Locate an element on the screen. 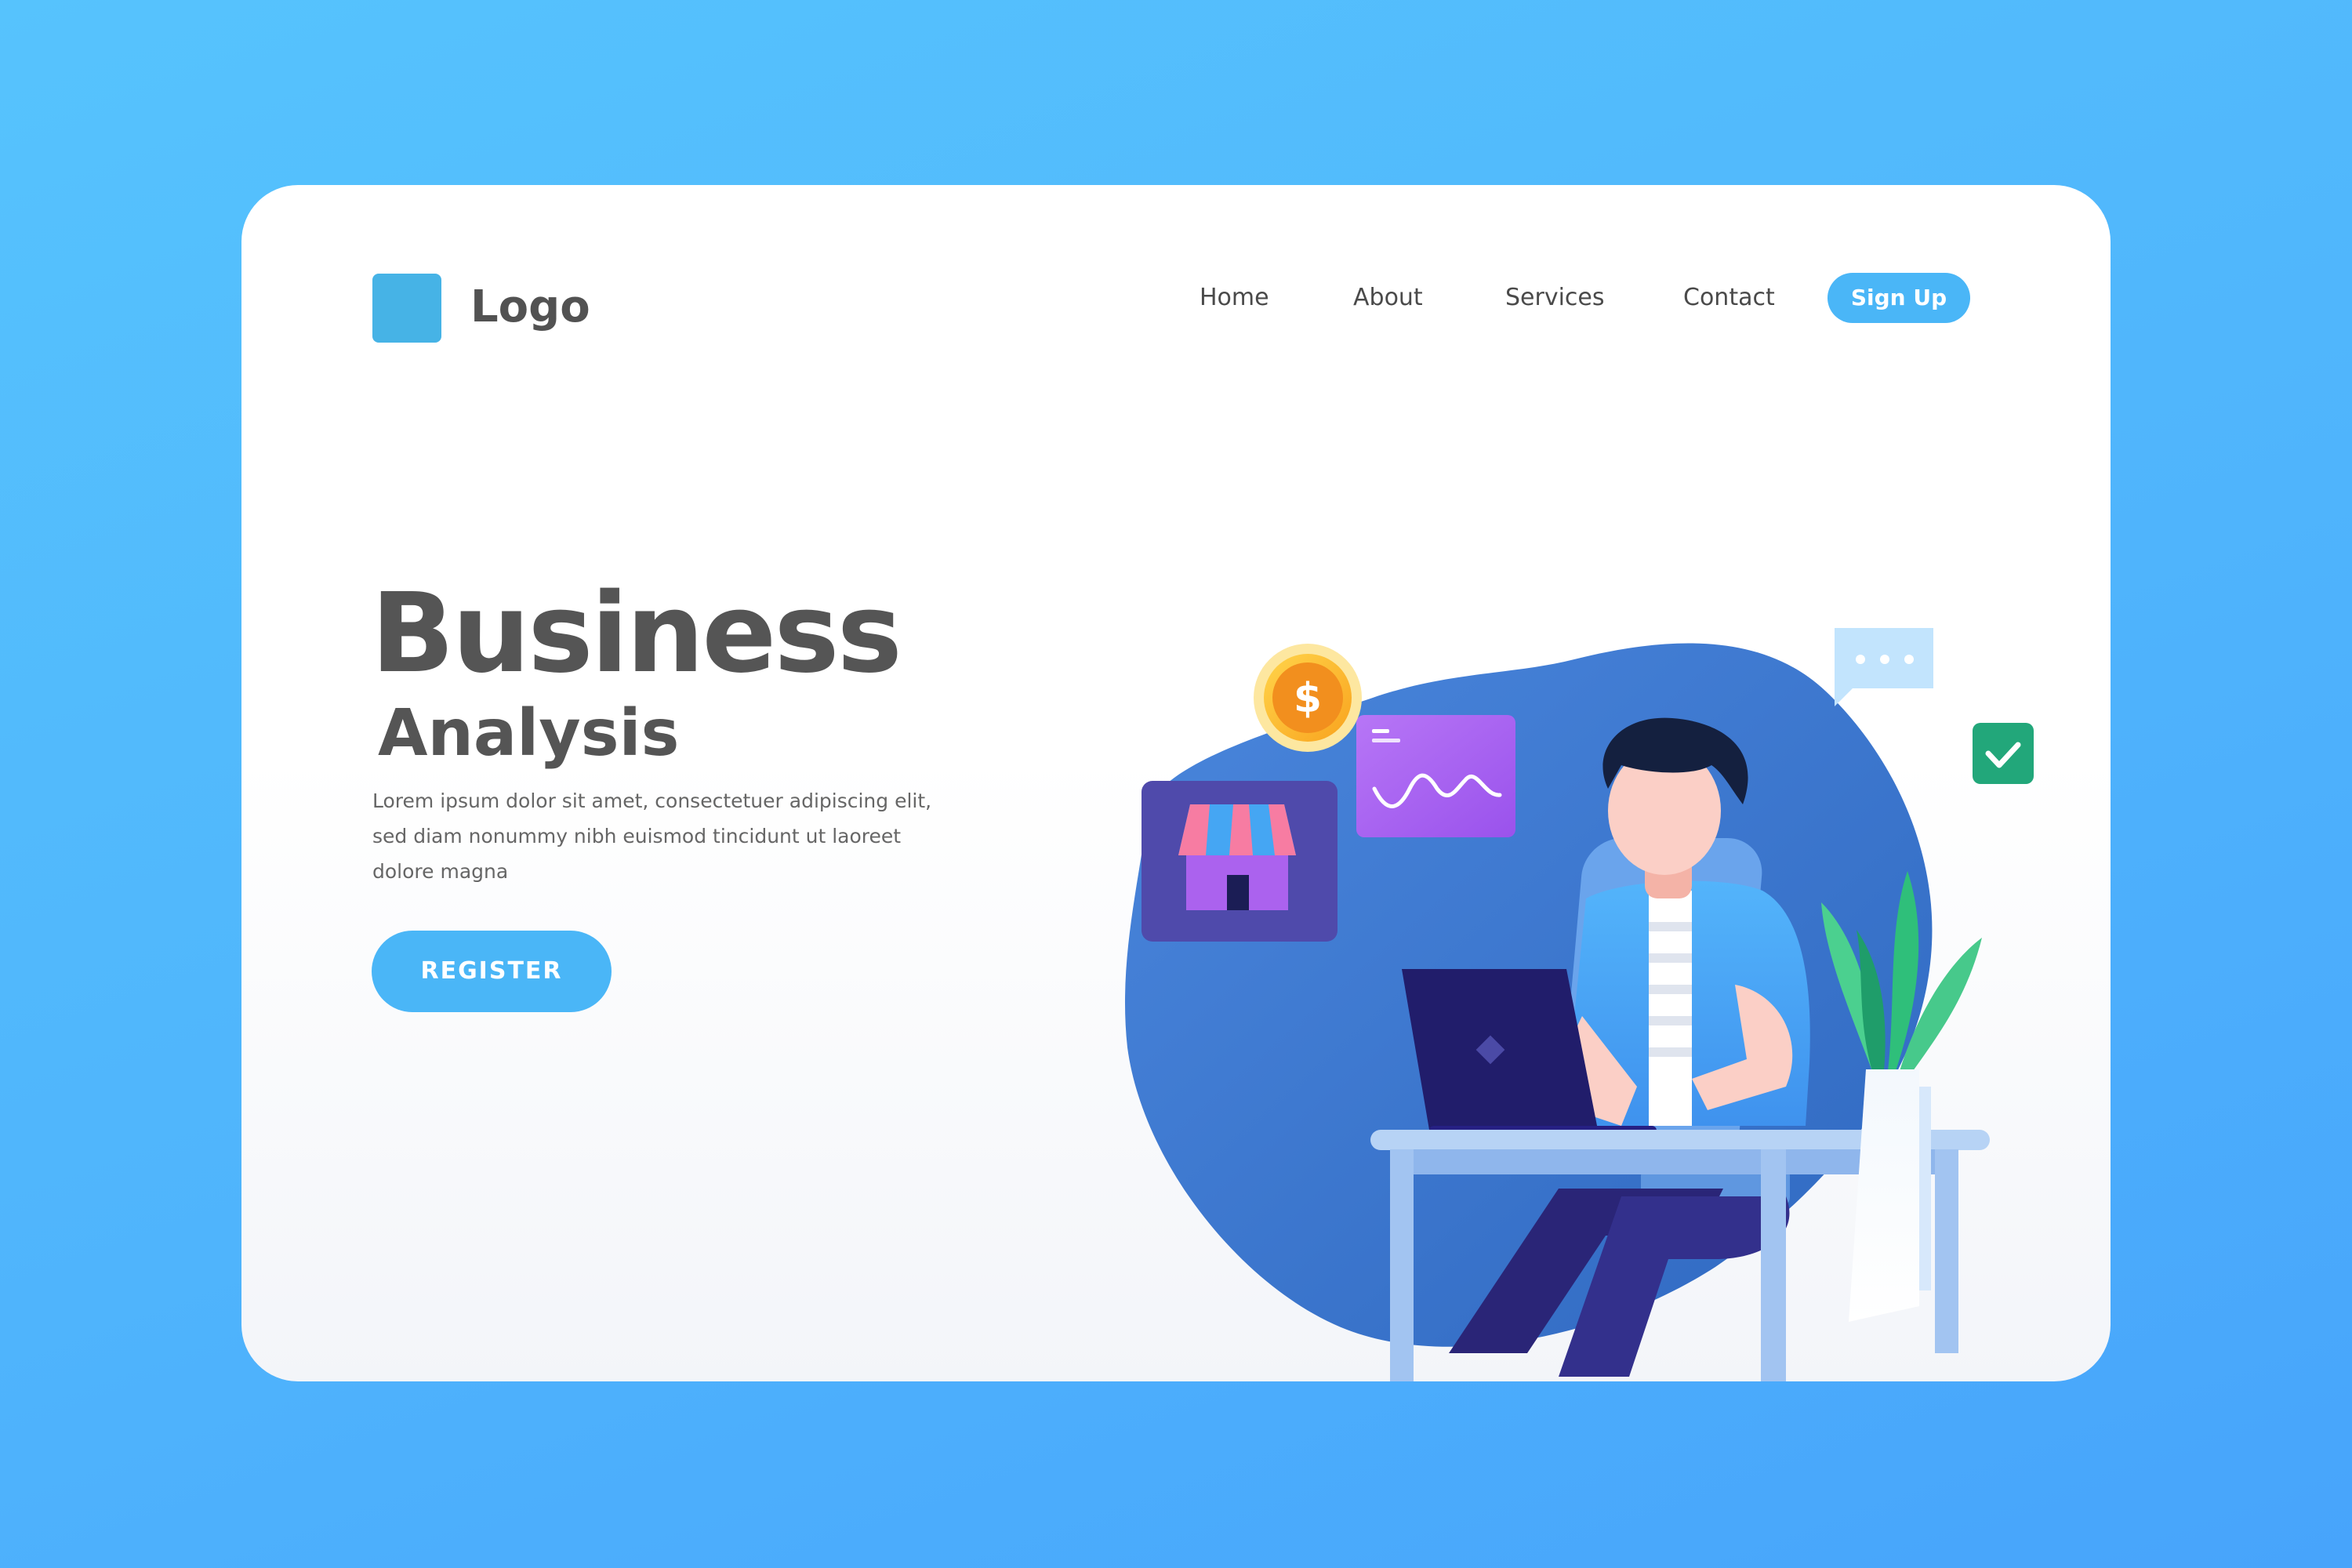  coin-symbol: $ is located at coordinates (1308, 698).